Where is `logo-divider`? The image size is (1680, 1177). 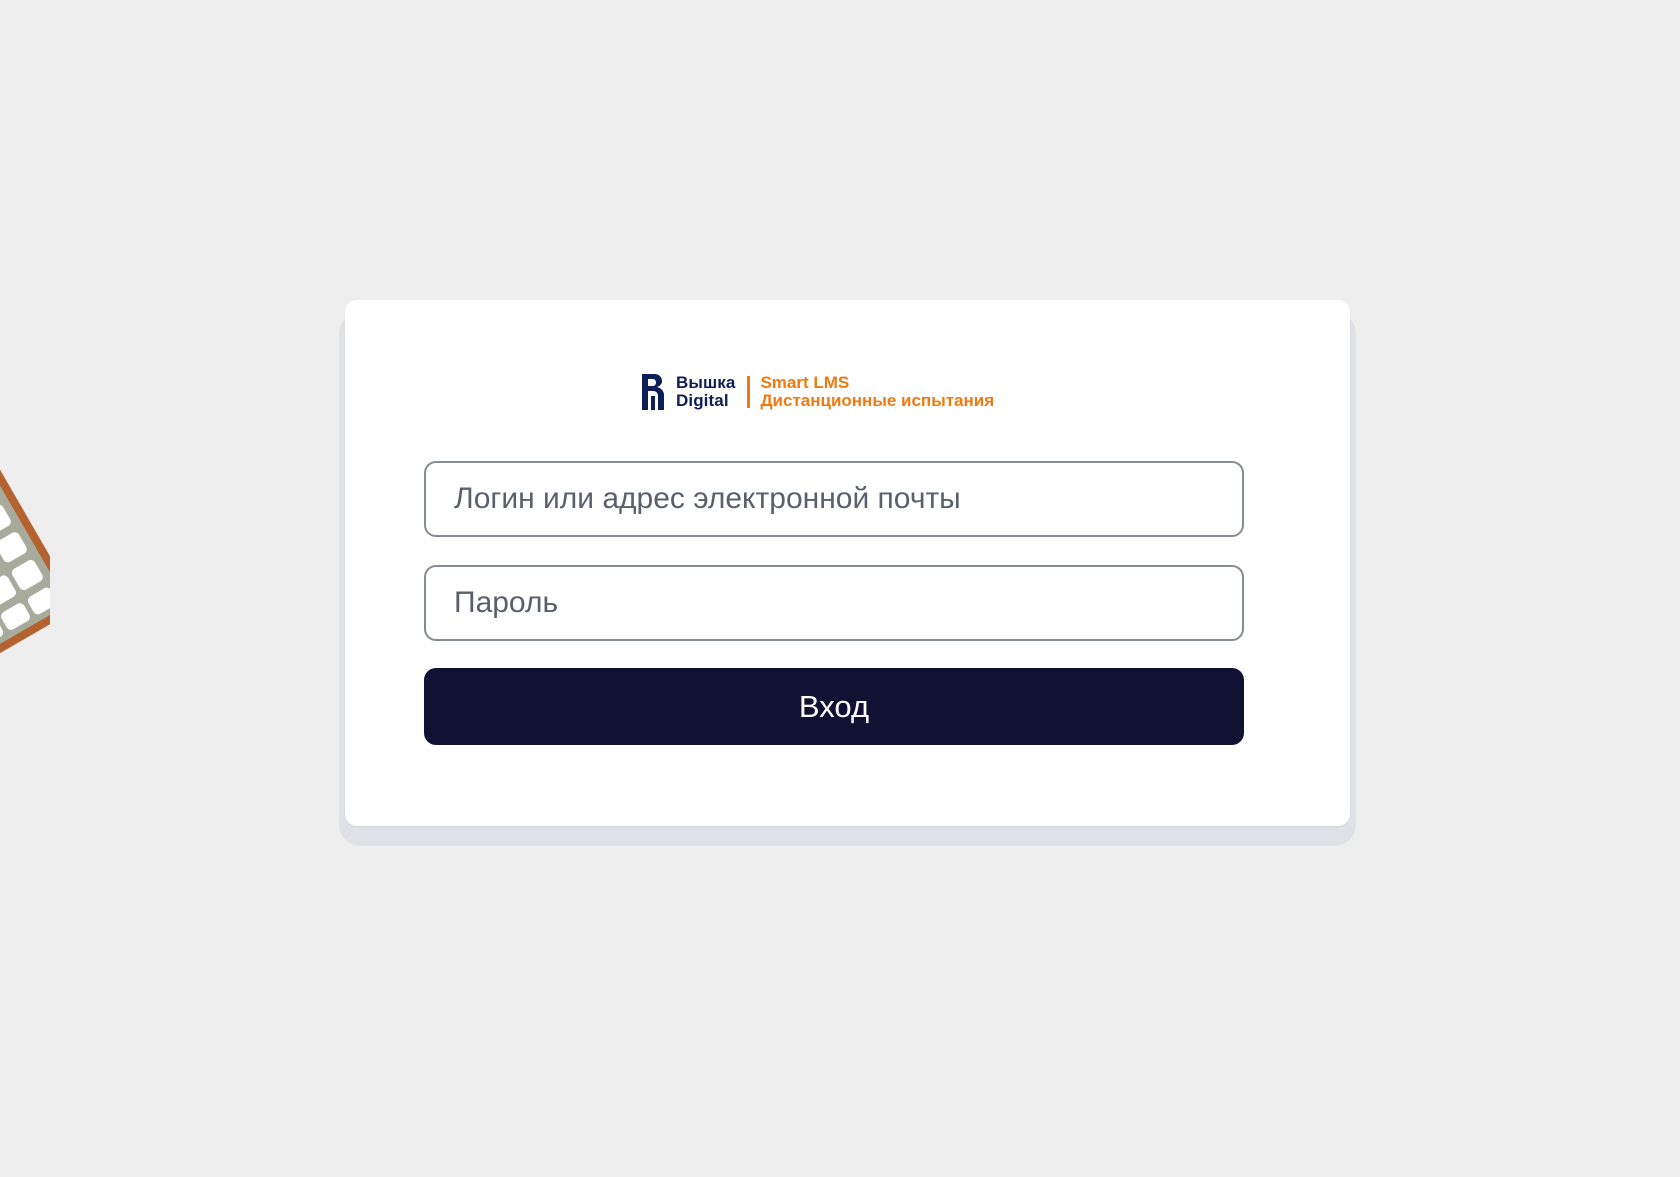
logo-divider is located at coordinates (749, 392).